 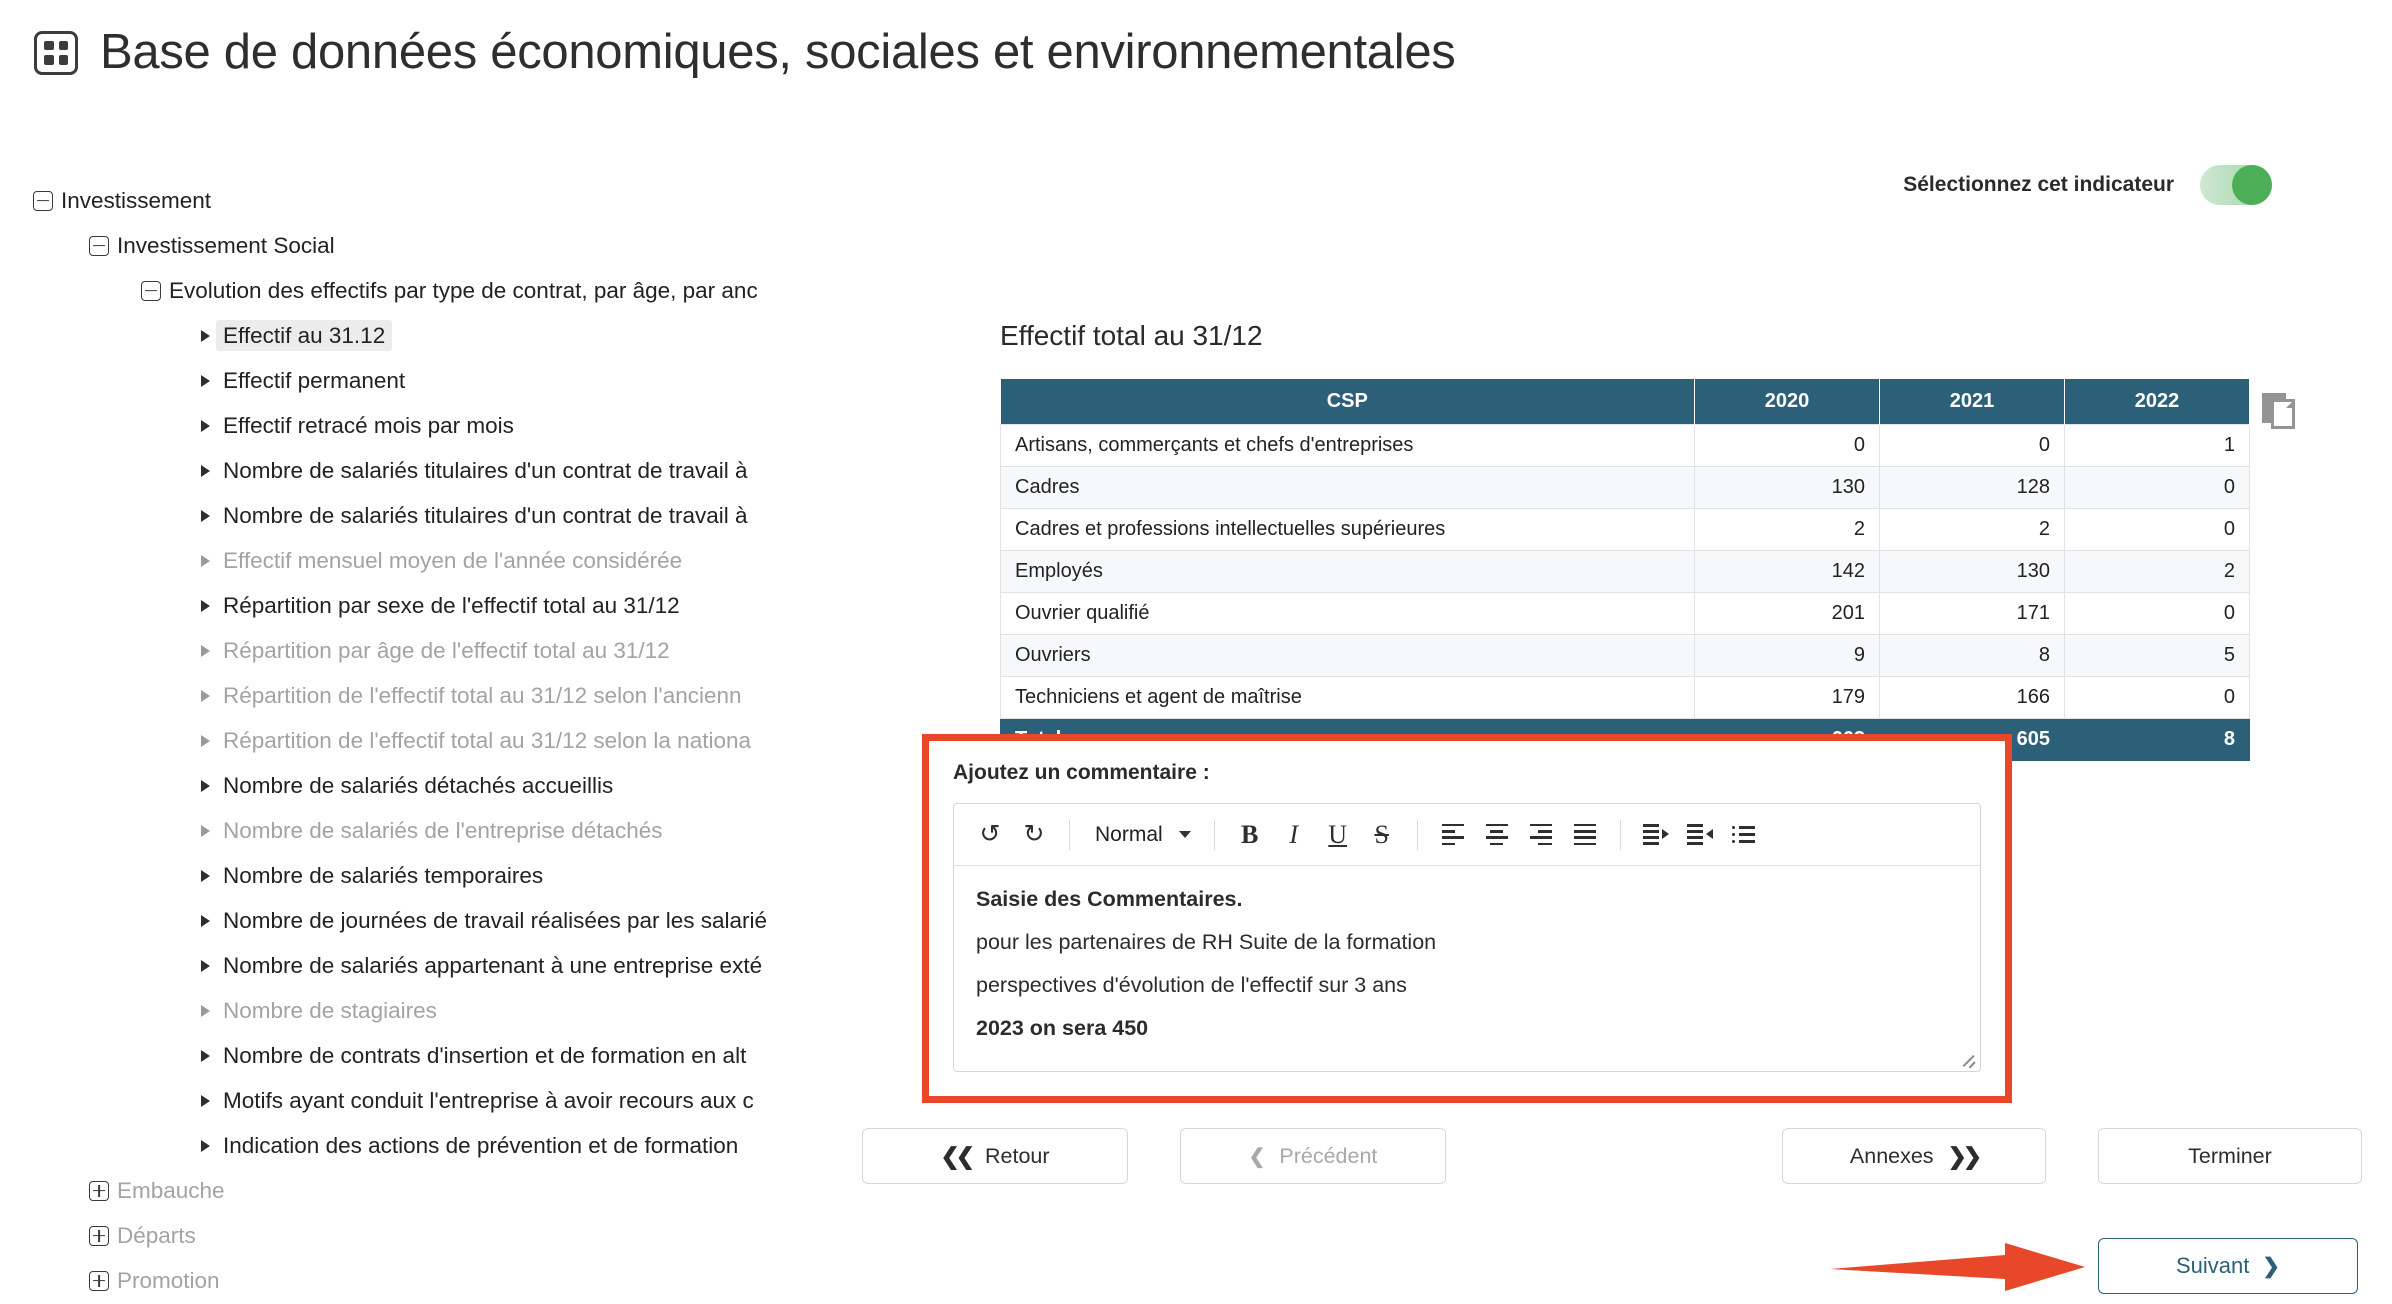 What do you see at coordinates (1787, 445) in the screenshot?
I see `cell-value: 0` at bounding box center [1787, 445].